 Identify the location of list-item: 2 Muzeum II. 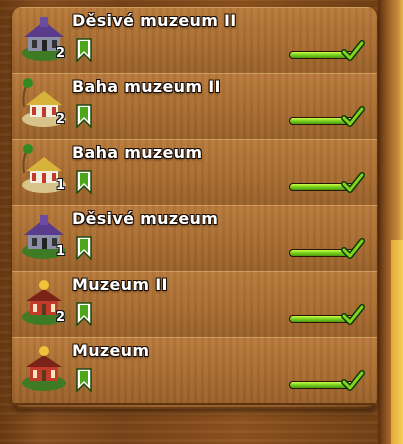
(194, 305).